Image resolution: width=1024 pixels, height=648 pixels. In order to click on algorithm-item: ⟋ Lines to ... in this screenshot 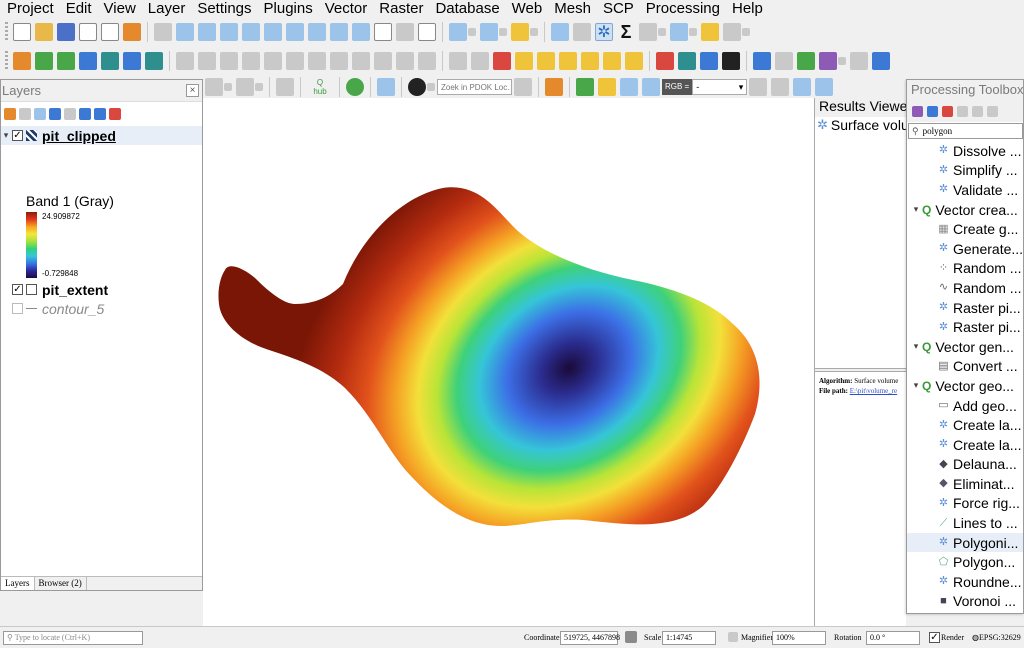, I will do `click(965, 523)`.